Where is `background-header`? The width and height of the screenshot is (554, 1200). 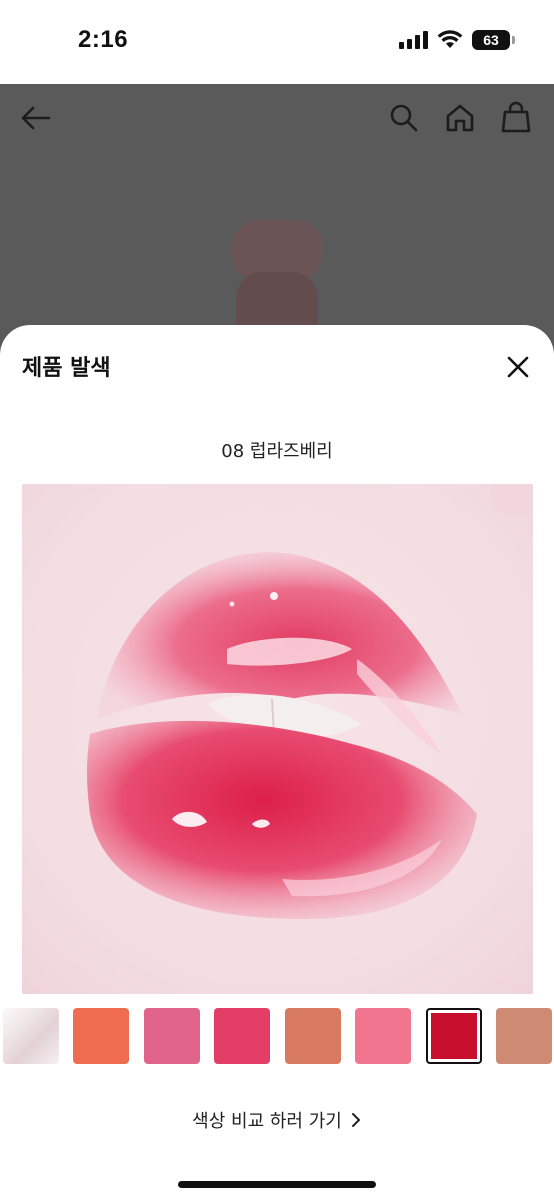 background-header is located at coordinates (277, 117).